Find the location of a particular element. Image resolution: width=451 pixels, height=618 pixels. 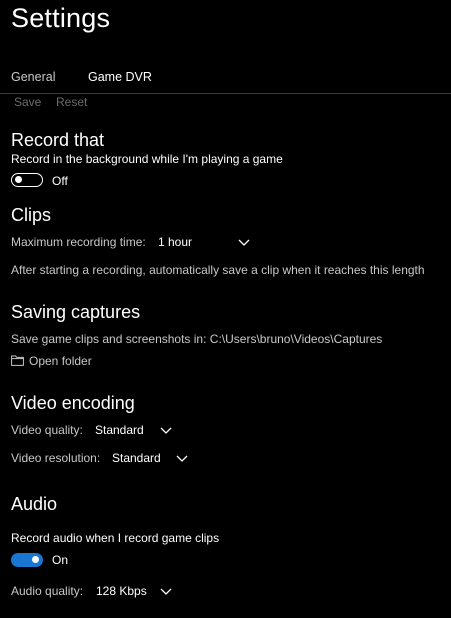

video-encoding-heading: Video encoding is located at coordinates (73, 403).